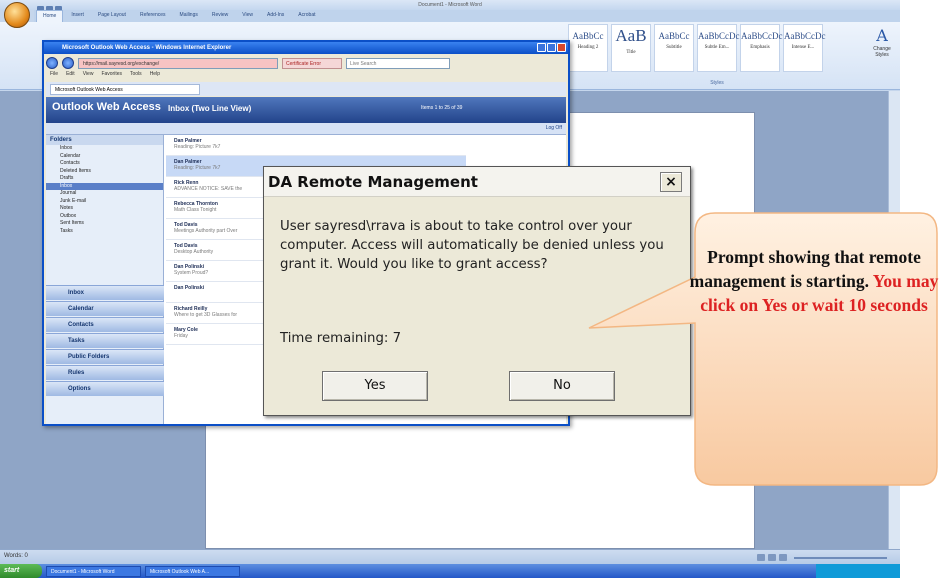 This screenshot has width=949, height=578. I want to click on dialog-title: DA Remote Management, so click(373, 182).